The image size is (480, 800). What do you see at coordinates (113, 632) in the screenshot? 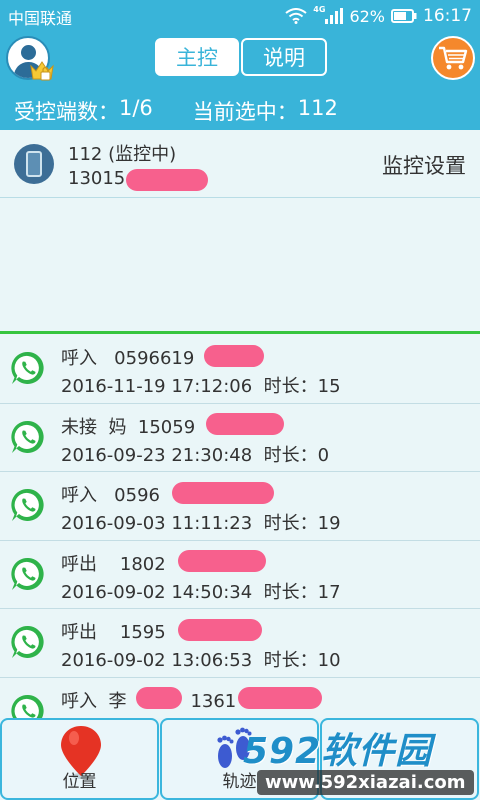
I see `call-type-number: 呼出 1595` at bounding box center [113, 632].